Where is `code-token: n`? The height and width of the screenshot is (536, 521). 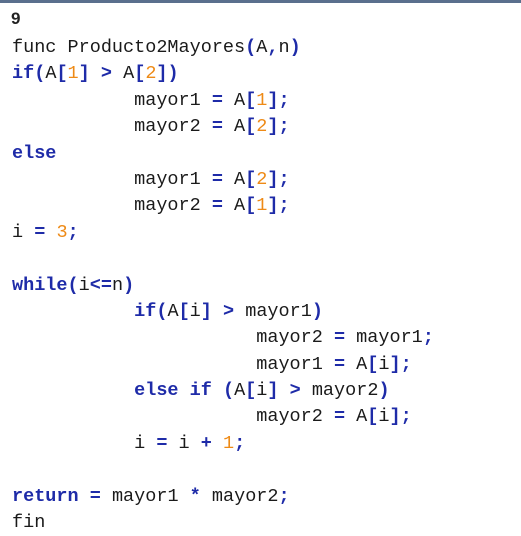
code-token: n is located at coordinates (117, 285).